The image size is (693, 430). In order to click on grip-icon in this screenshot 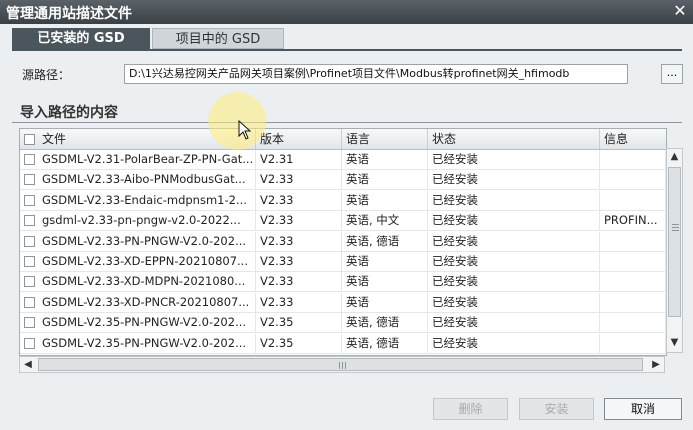, I will do `click(675, 224)`.